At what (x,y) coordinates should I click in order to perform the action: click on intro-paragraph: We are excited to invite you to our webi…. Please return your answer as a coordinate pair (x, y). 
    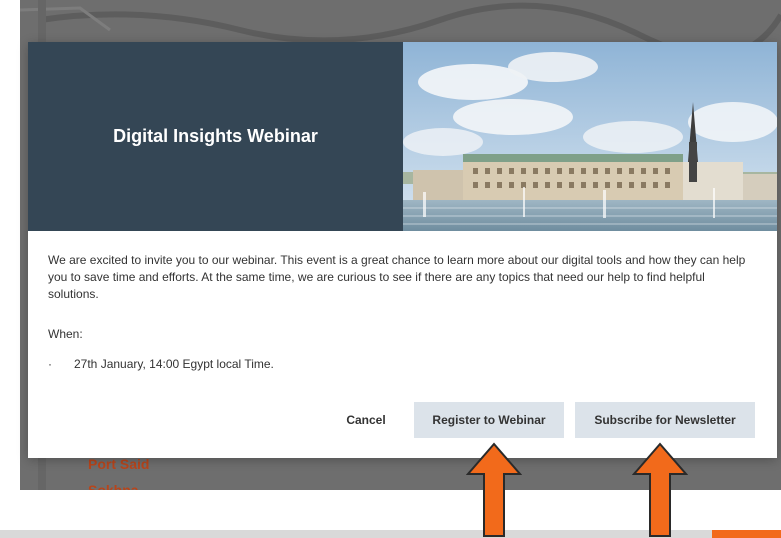
    Looking at the image, I should click on (397, 277).